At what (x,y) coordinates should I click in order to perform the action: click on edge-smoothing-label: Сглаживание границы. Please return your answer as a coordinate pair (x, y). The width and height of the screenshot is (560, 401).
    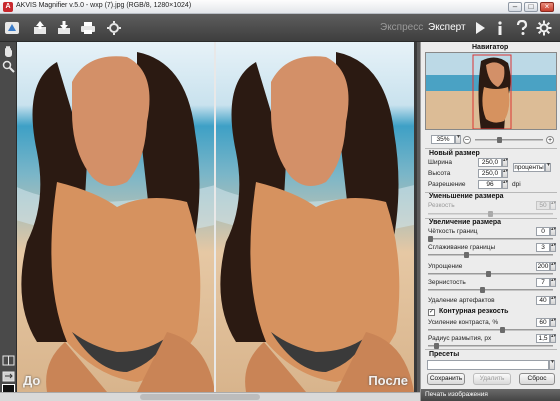
    Looking at the image, I should click on (462, 247).